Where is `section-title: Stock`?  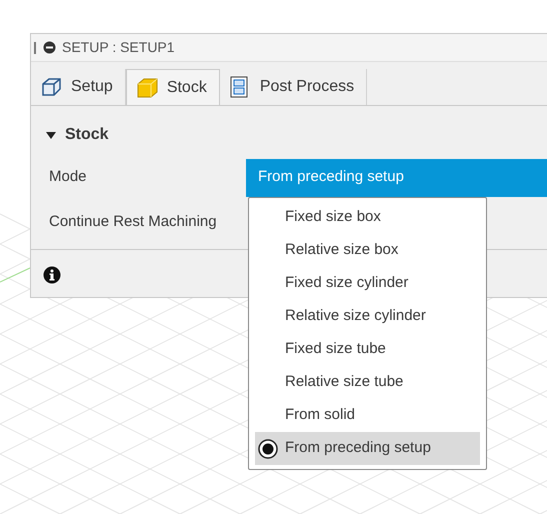 section-title: Stock is located at coordinates (87, 135).